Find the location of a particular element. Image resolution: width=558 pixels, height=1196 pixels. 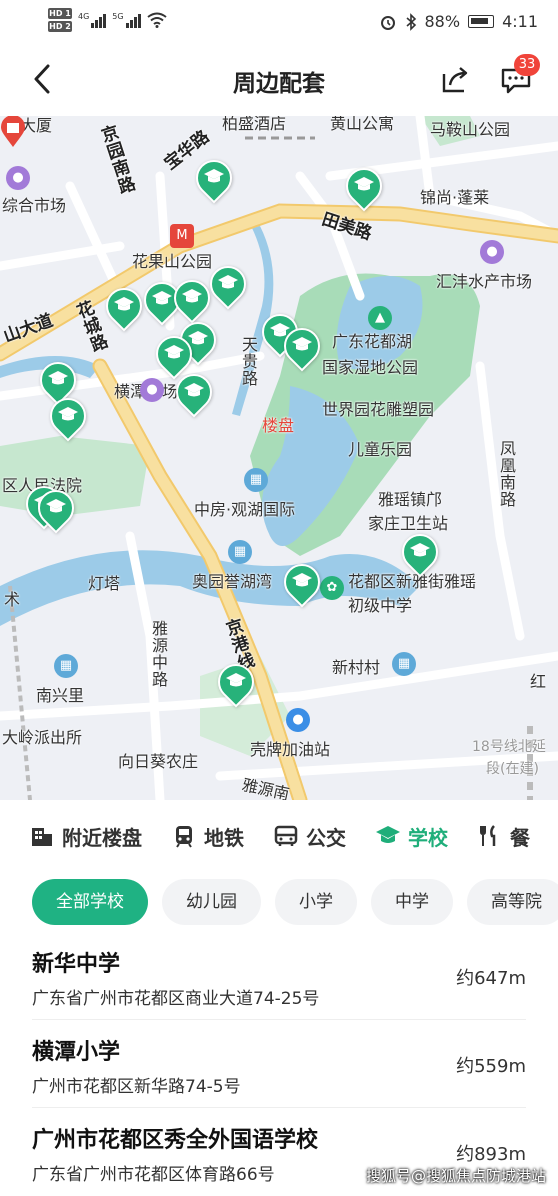

tab-school: 学校 is located at coordinates (412, 836).